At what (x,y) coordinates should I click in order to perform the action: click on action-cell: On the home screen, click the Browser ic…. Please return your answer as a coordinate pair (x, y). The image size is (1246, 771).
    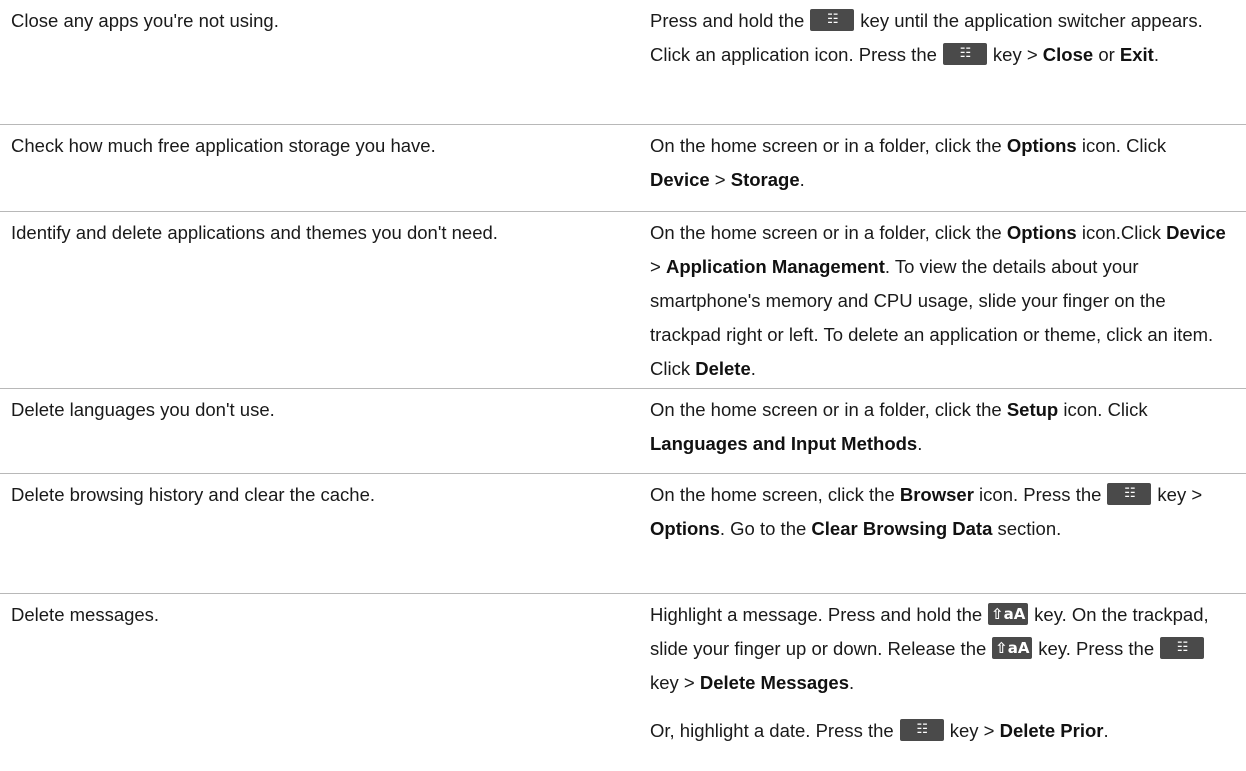
    Looking at the image, I should click on (948, 533).